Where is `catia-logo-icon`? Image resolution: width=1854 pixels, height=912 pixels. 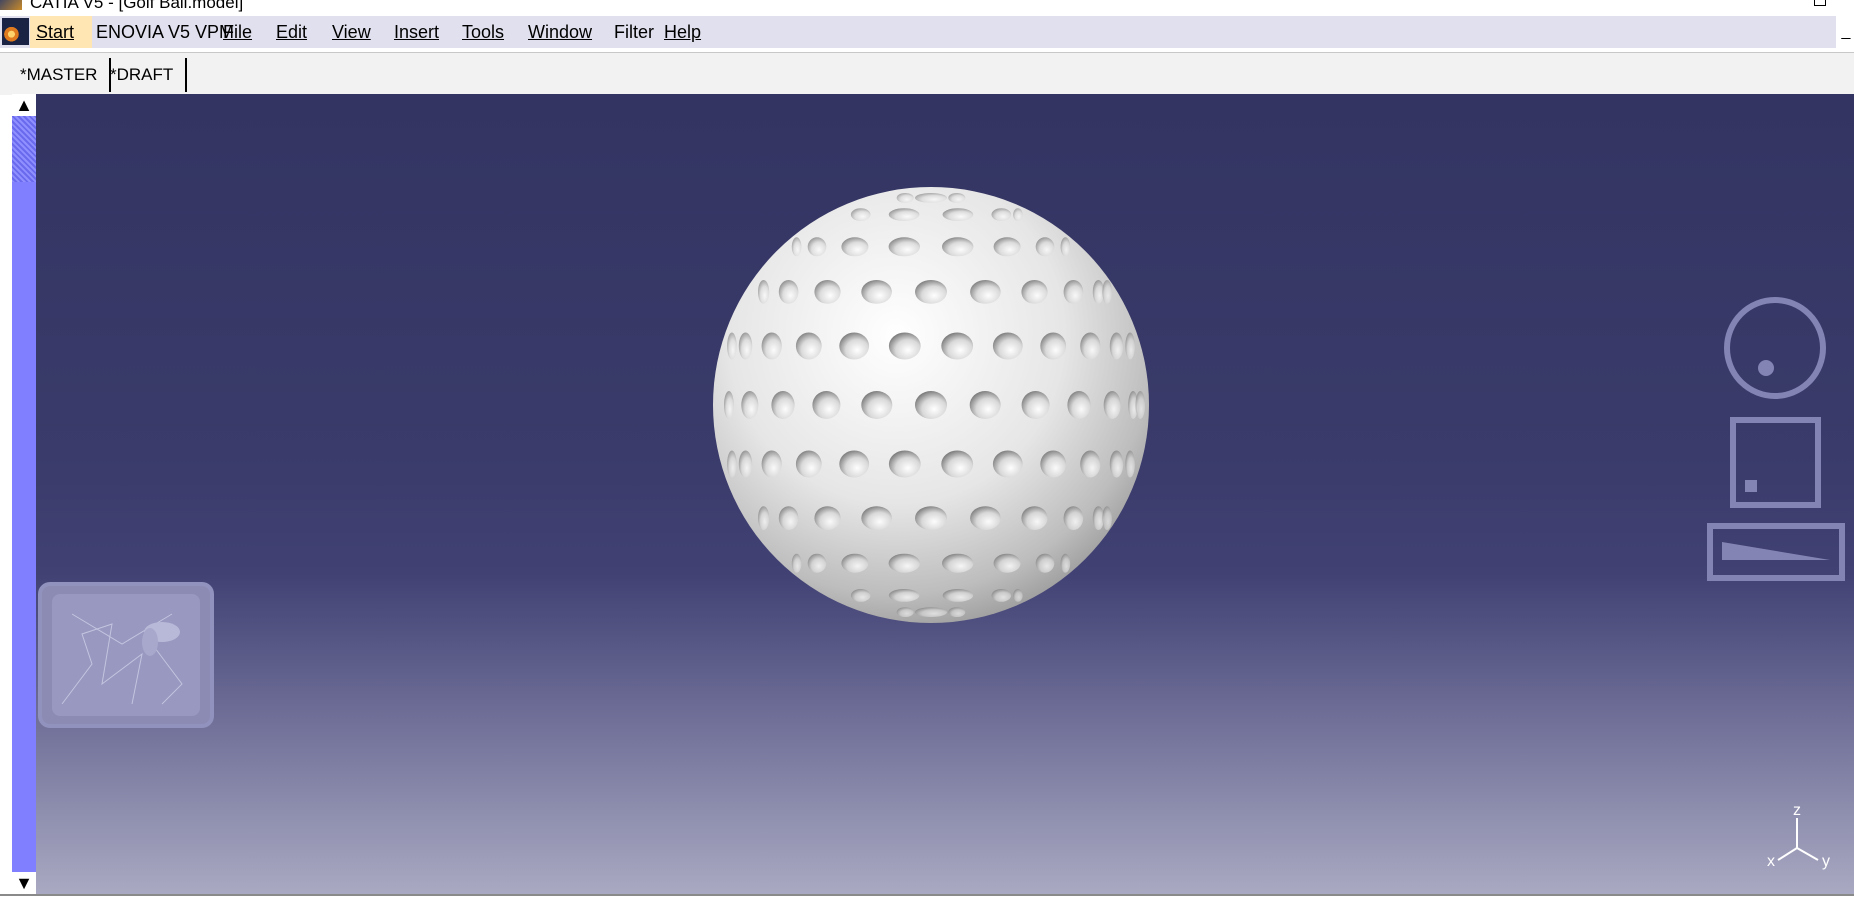 catia-logo-icon is located at coordinates (15, 31).